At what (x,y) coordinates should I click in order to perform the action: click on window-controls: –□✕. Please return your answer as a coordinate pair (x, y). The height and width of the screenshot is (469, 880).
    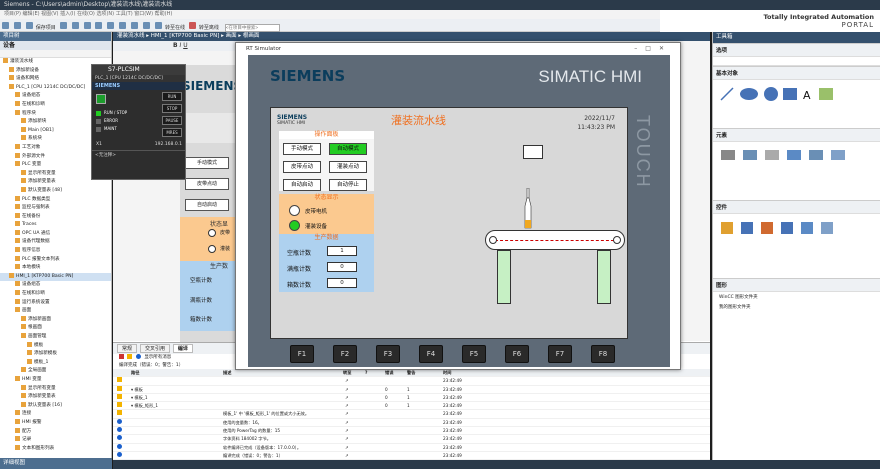
    Looking at the image, I should click on (653, 49).